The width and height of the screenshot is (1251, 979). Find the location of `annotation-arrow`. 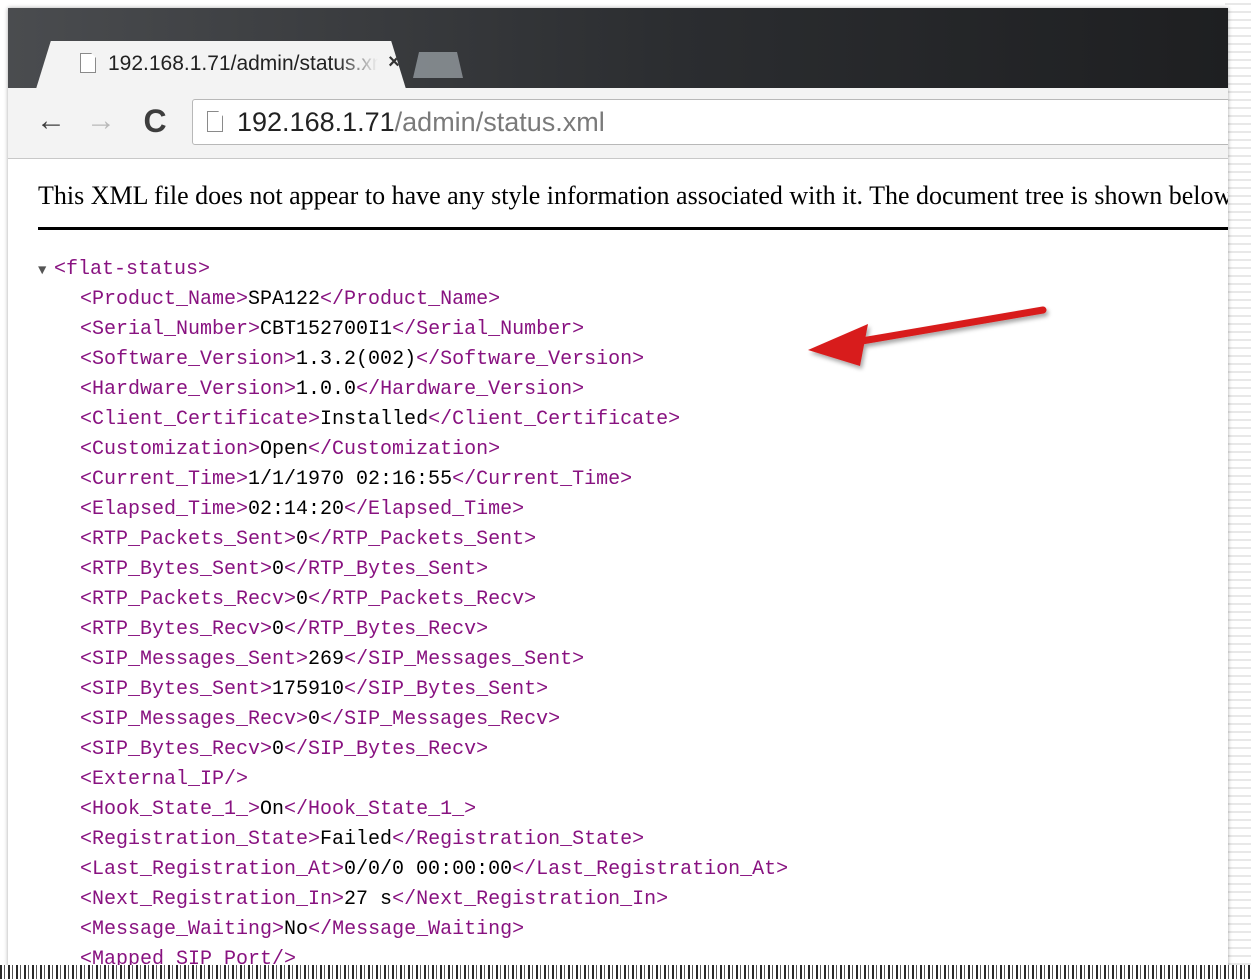

annotation-arrow is located at coordinates (927, 336).